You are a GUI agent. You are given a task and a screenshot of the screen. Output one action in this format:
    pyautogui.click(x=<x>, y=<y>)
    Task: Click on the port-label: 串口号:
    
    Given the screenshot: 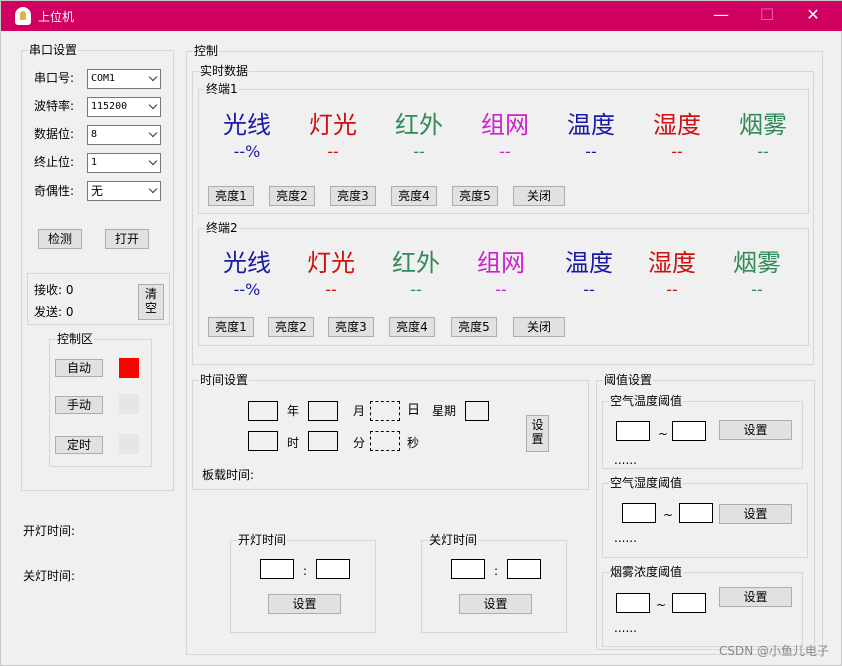 What is the action you would take?
    pyautogui.click(x=54, y=78)
    